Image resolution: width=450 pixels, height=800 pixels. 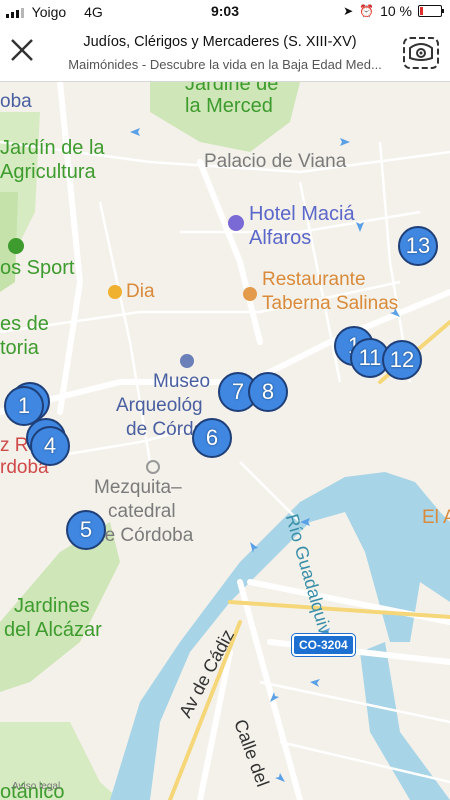 I want to click on ar-headset-icon, so click(x=421, y=53).